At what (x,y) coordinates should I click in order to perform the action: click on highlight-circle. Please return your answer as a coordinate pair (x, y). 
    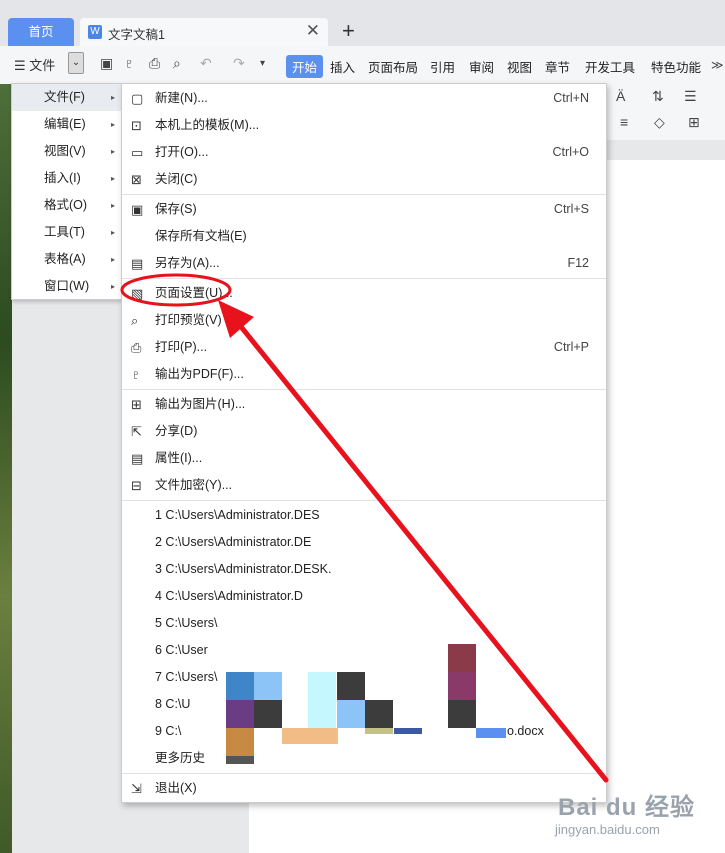
    Looking at the image, I should click on (176, 290).